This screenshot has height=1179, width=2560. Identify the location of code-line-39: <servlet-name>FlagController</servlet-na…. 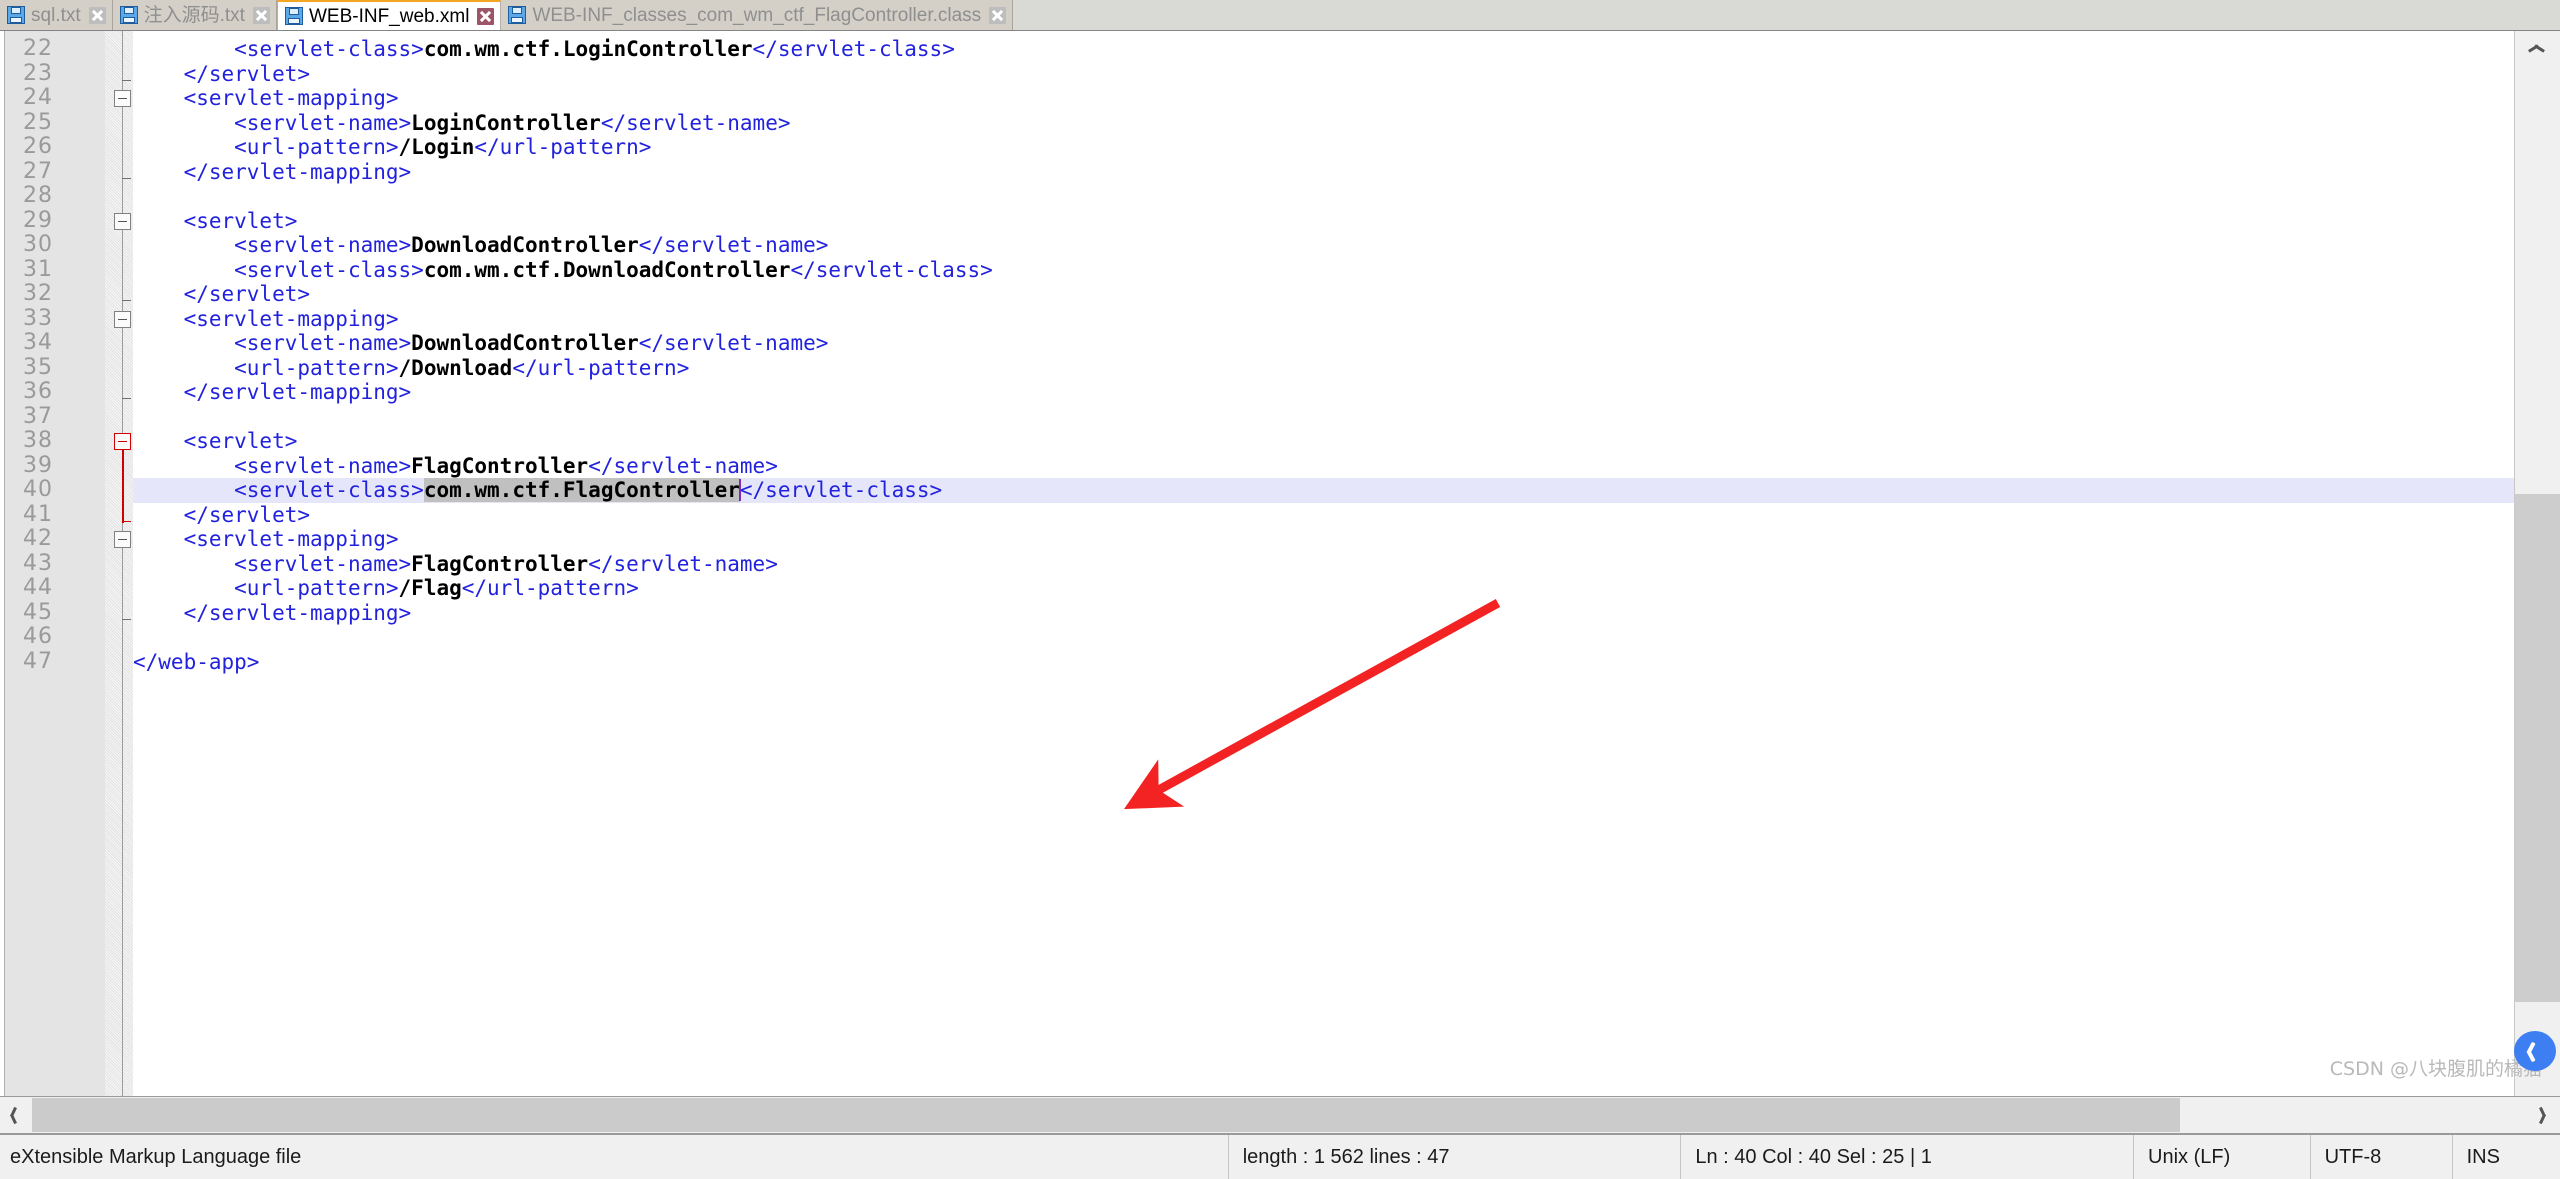
(1323, 466).